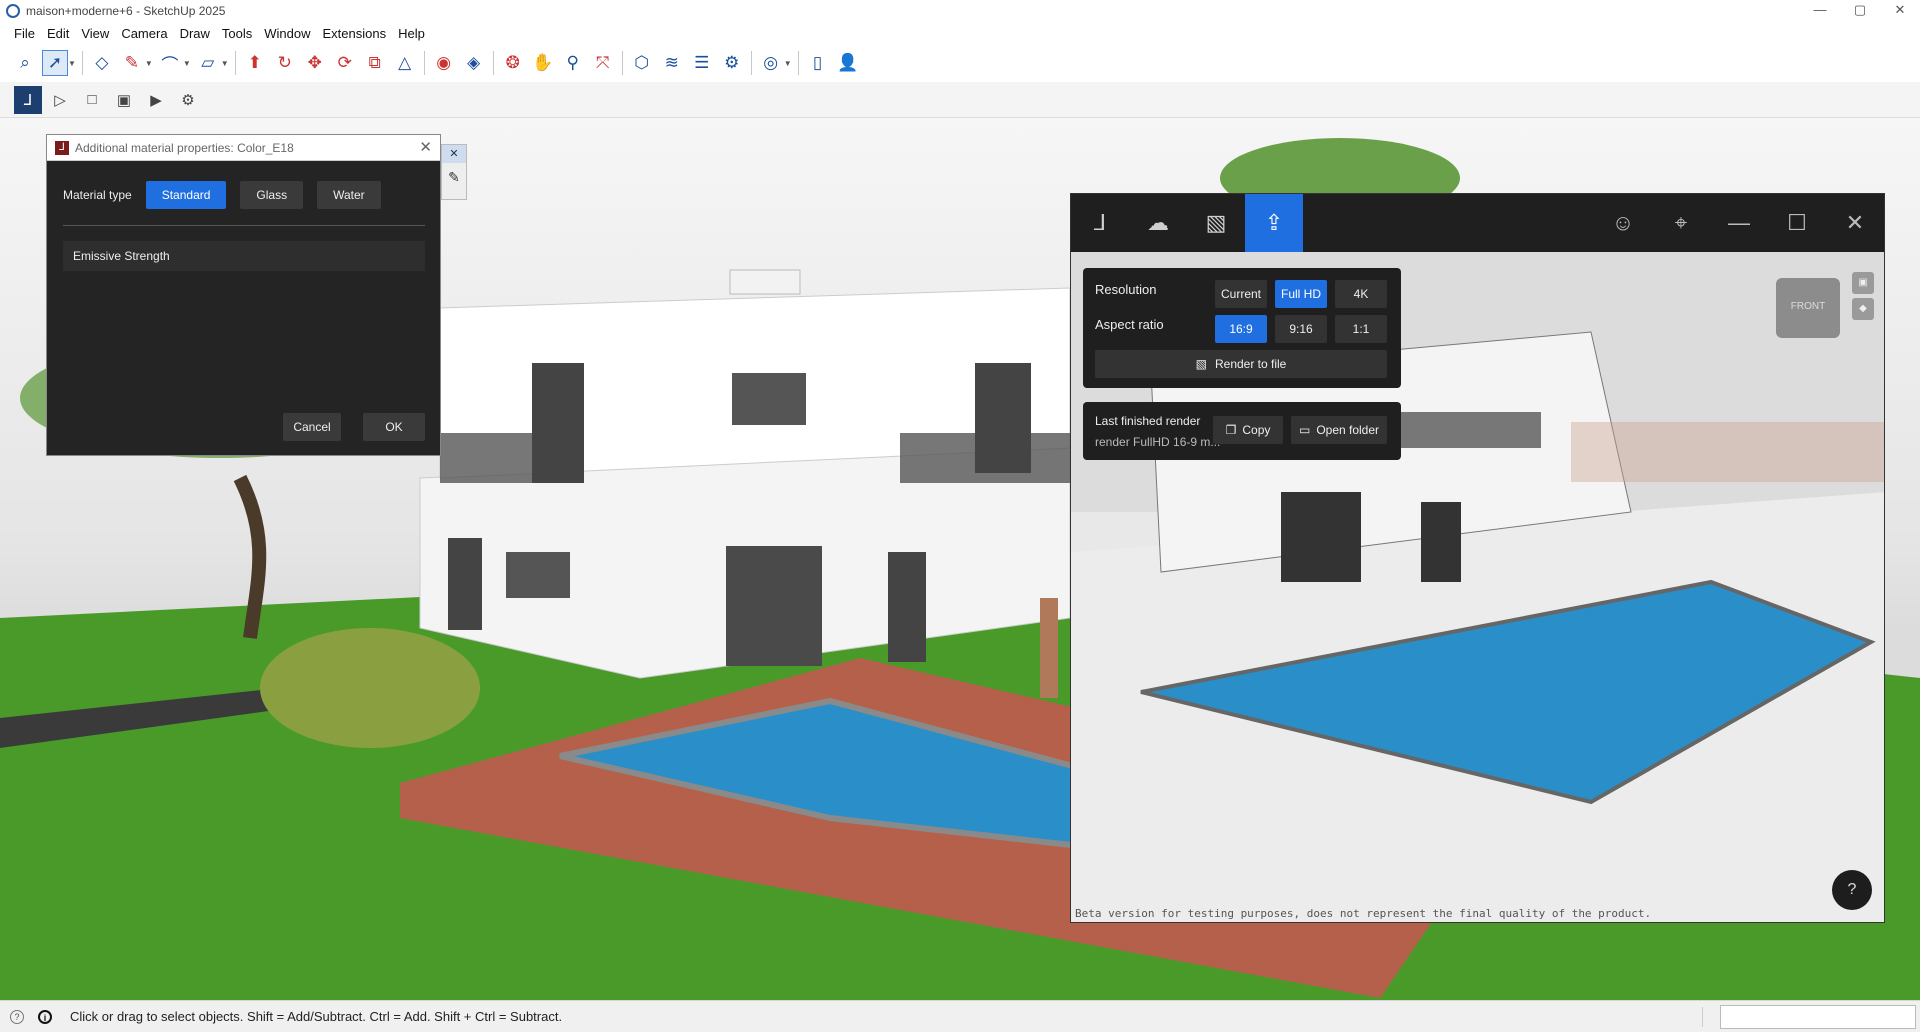  I want to click on geo-location-icon: ?, so click(17, 1016).